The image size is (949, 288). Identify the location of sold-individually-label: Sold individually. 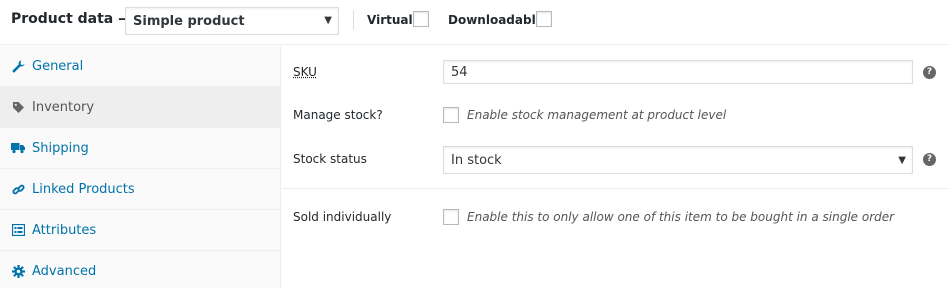
(342, 217).